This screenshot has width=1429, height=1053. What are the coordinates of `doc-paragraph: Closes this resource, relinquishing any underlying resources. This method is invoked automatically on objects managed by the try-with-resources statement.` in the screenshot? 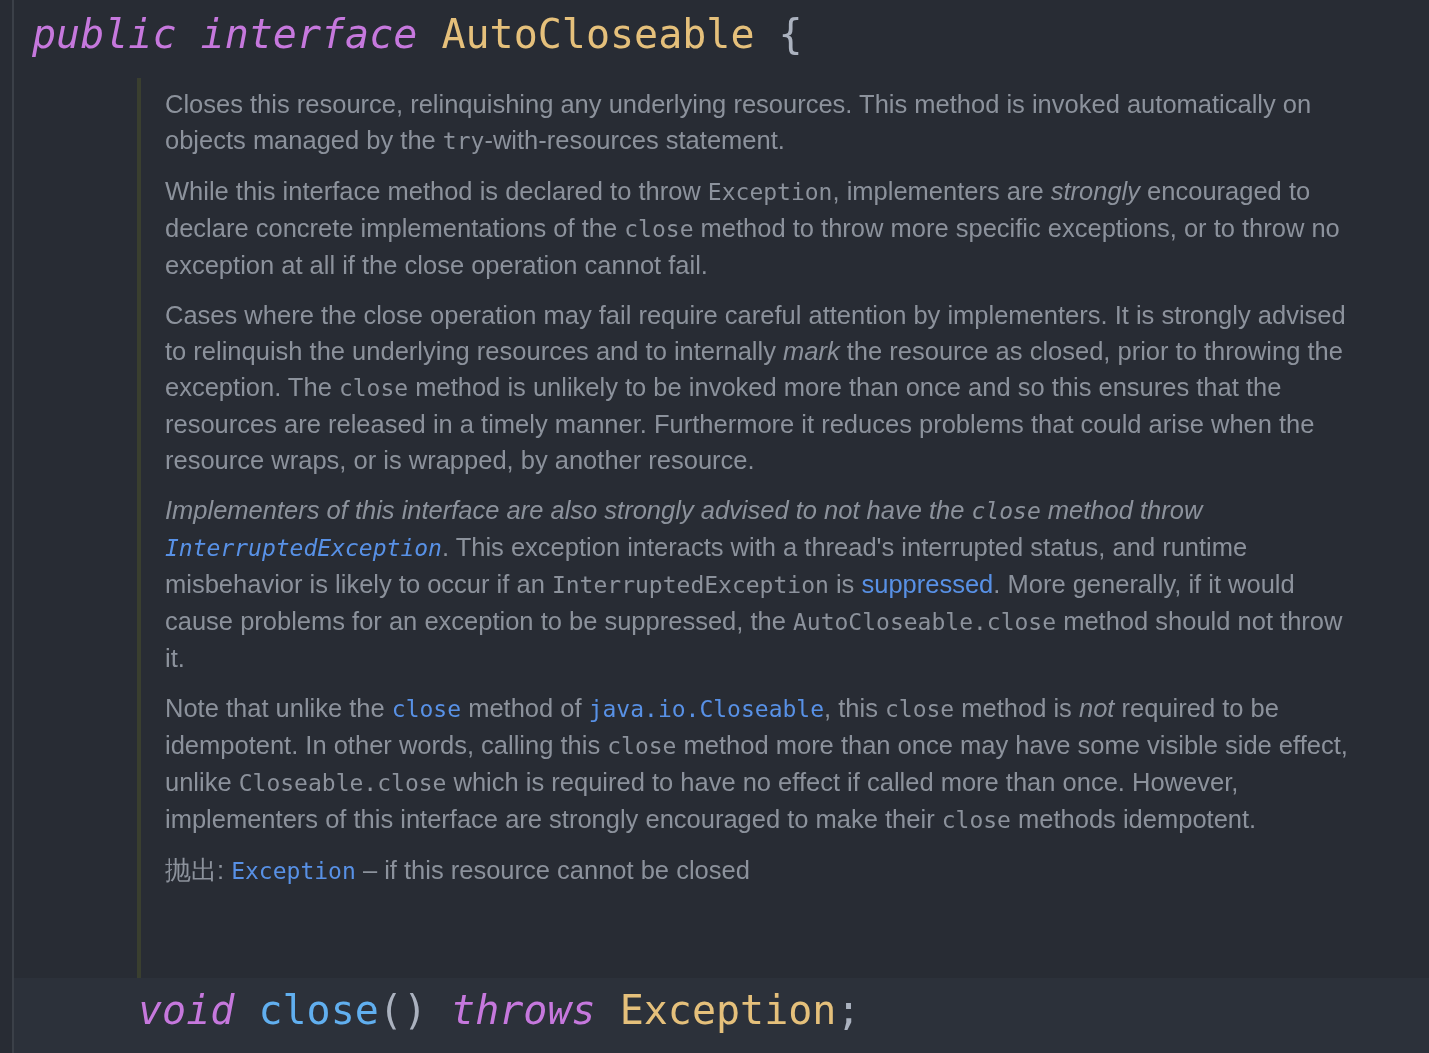 It's located at (739, 122).